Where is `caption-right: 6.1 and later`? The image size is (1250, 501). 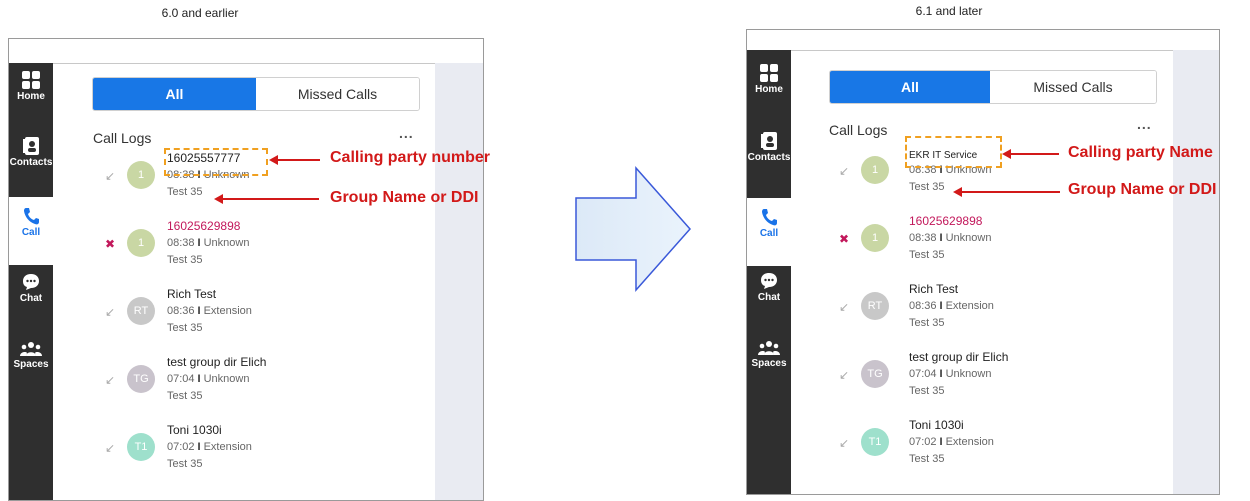 caption-right: 6.1 and later is located at coordinates (949, 11).